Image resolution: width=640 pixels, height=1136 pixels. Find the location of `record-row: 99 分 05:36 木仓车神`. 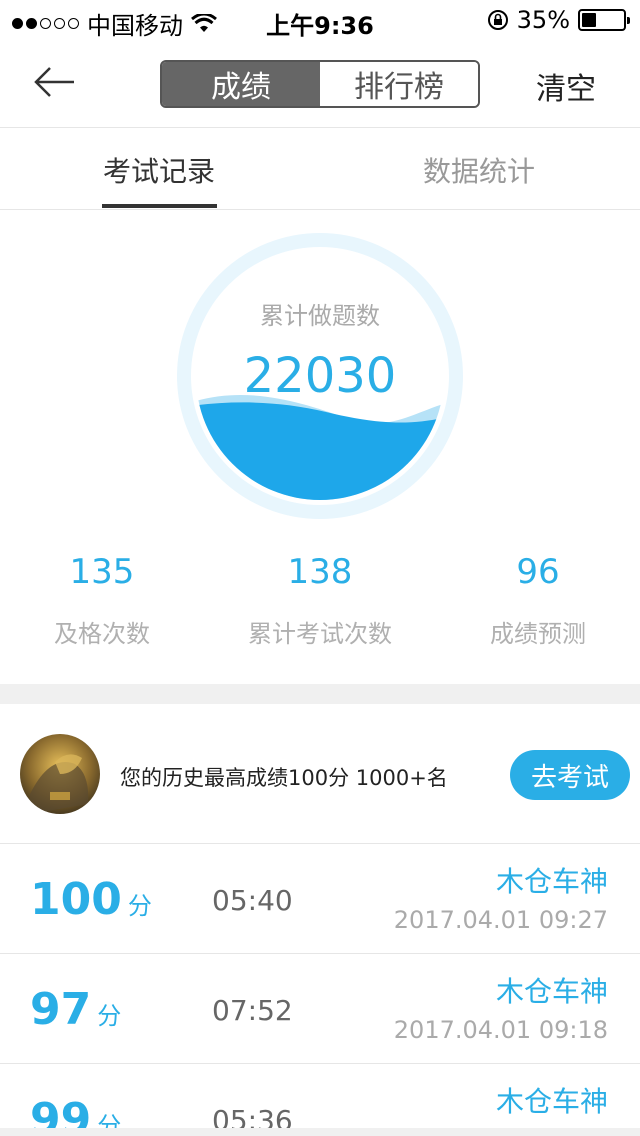

record-row: 99 分 05:36 木仓车神 is located at coordinates (320, 1100).